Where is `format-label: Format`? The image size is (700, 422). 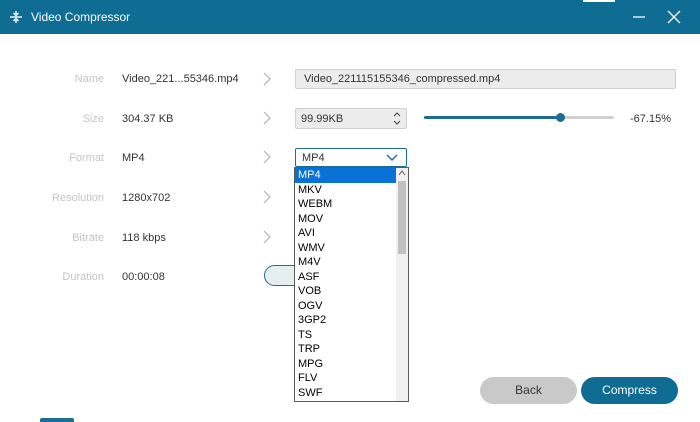
format-label: Format is located at coordinates (86, 158).